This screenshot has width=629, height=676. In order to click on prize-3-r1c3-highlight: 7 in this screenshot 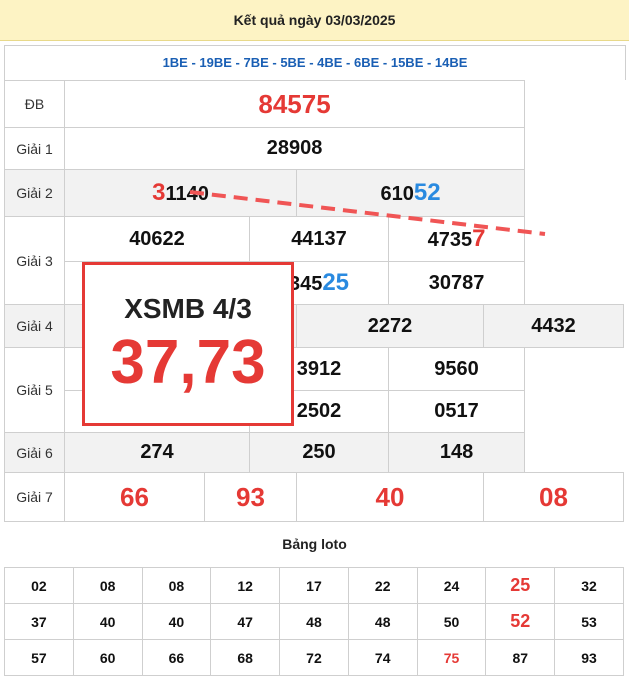, I will do `click(479, 238)`.